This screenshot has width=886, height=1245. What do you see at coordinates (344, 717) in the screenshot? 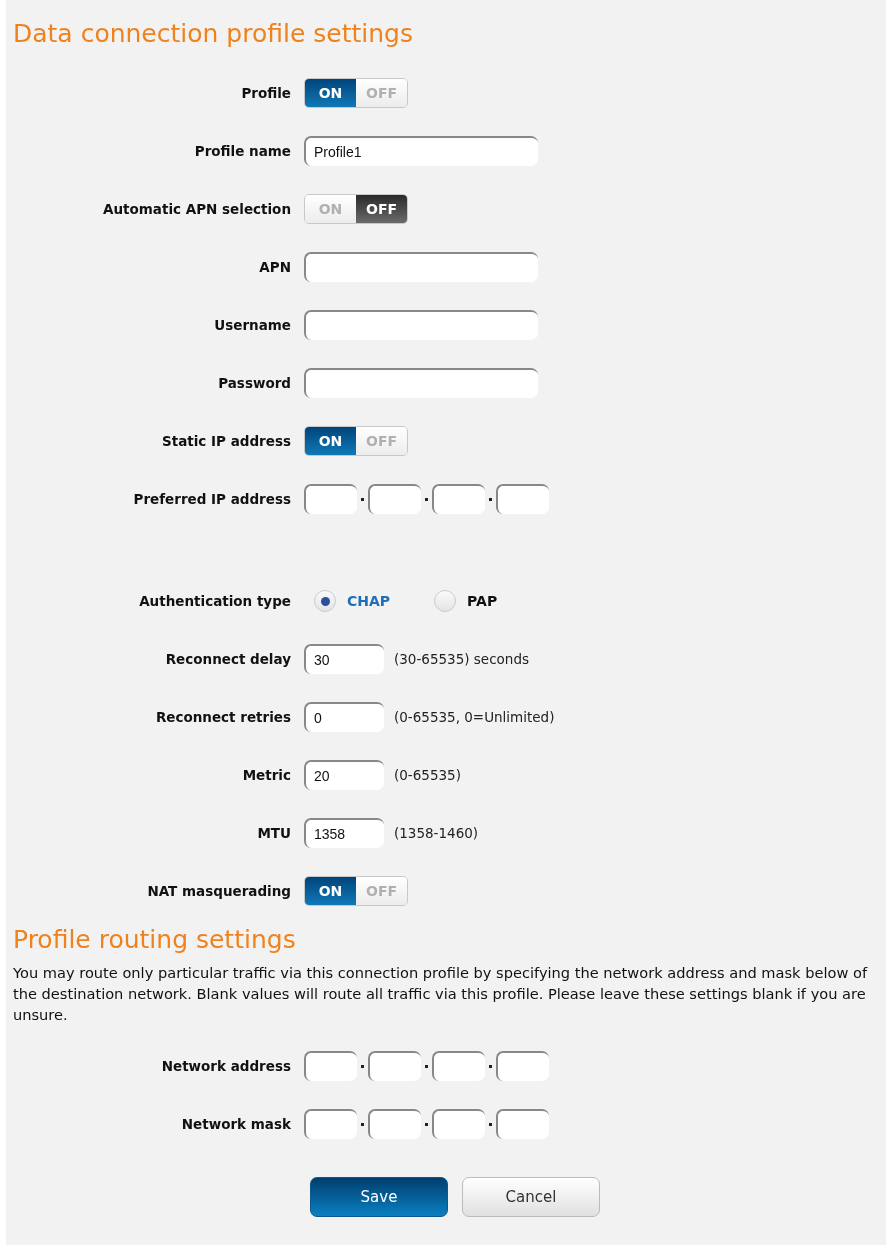
I see `number-field: 0` at bounding box center [344, 717].